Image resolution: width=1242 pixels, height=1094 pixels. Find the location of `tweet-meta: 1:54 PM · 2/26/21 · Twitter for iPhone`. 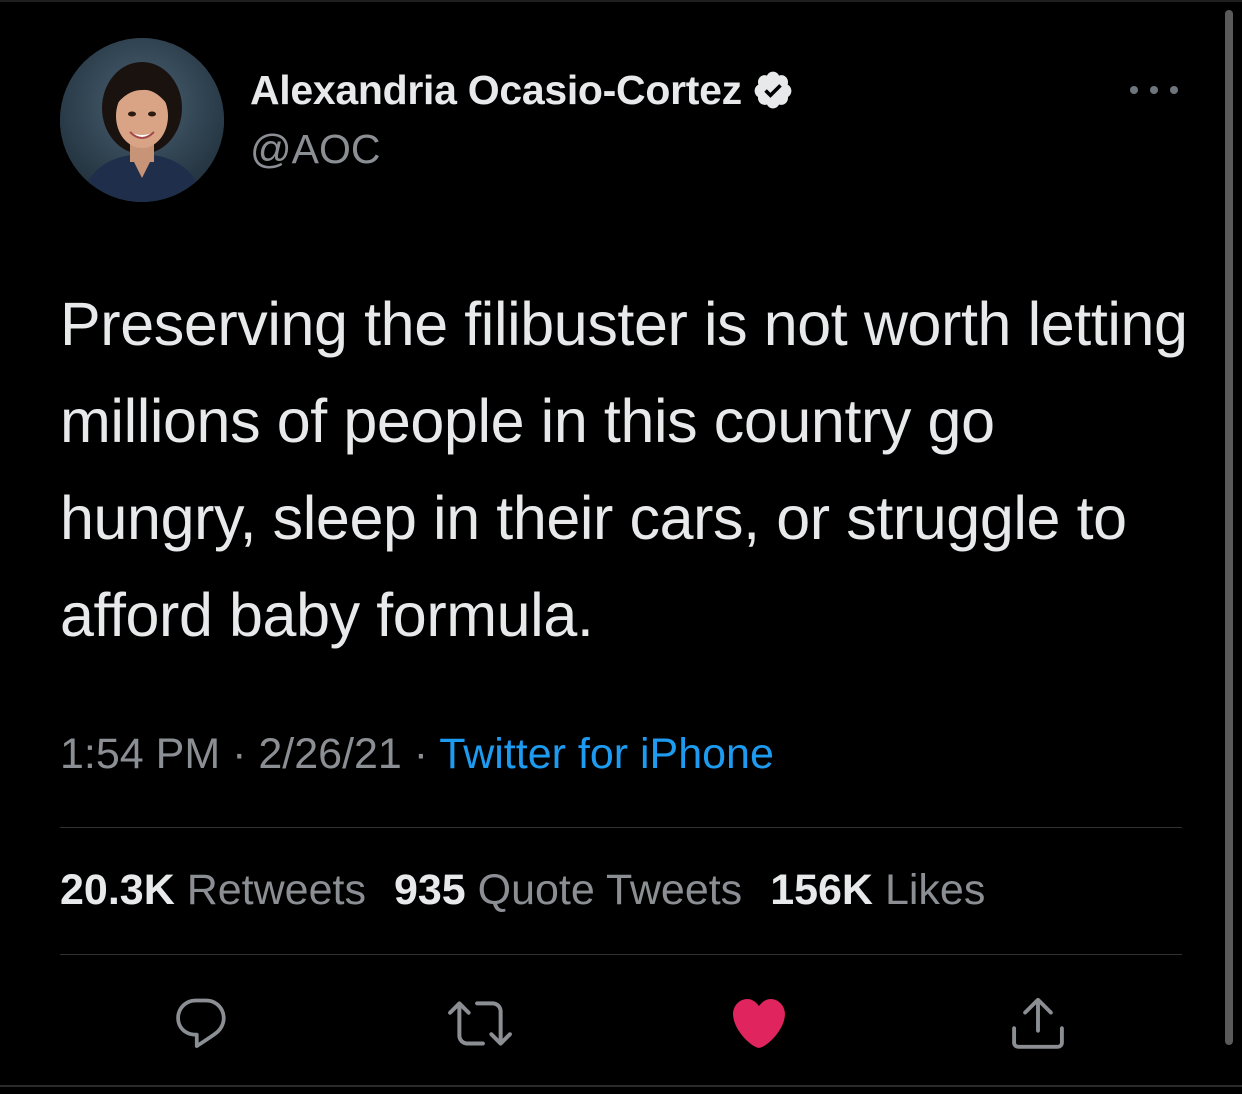

tweet-meta: 1:54 PM · 2/26/21 · Twitter for iPhone is located at coordinates (417, 754).